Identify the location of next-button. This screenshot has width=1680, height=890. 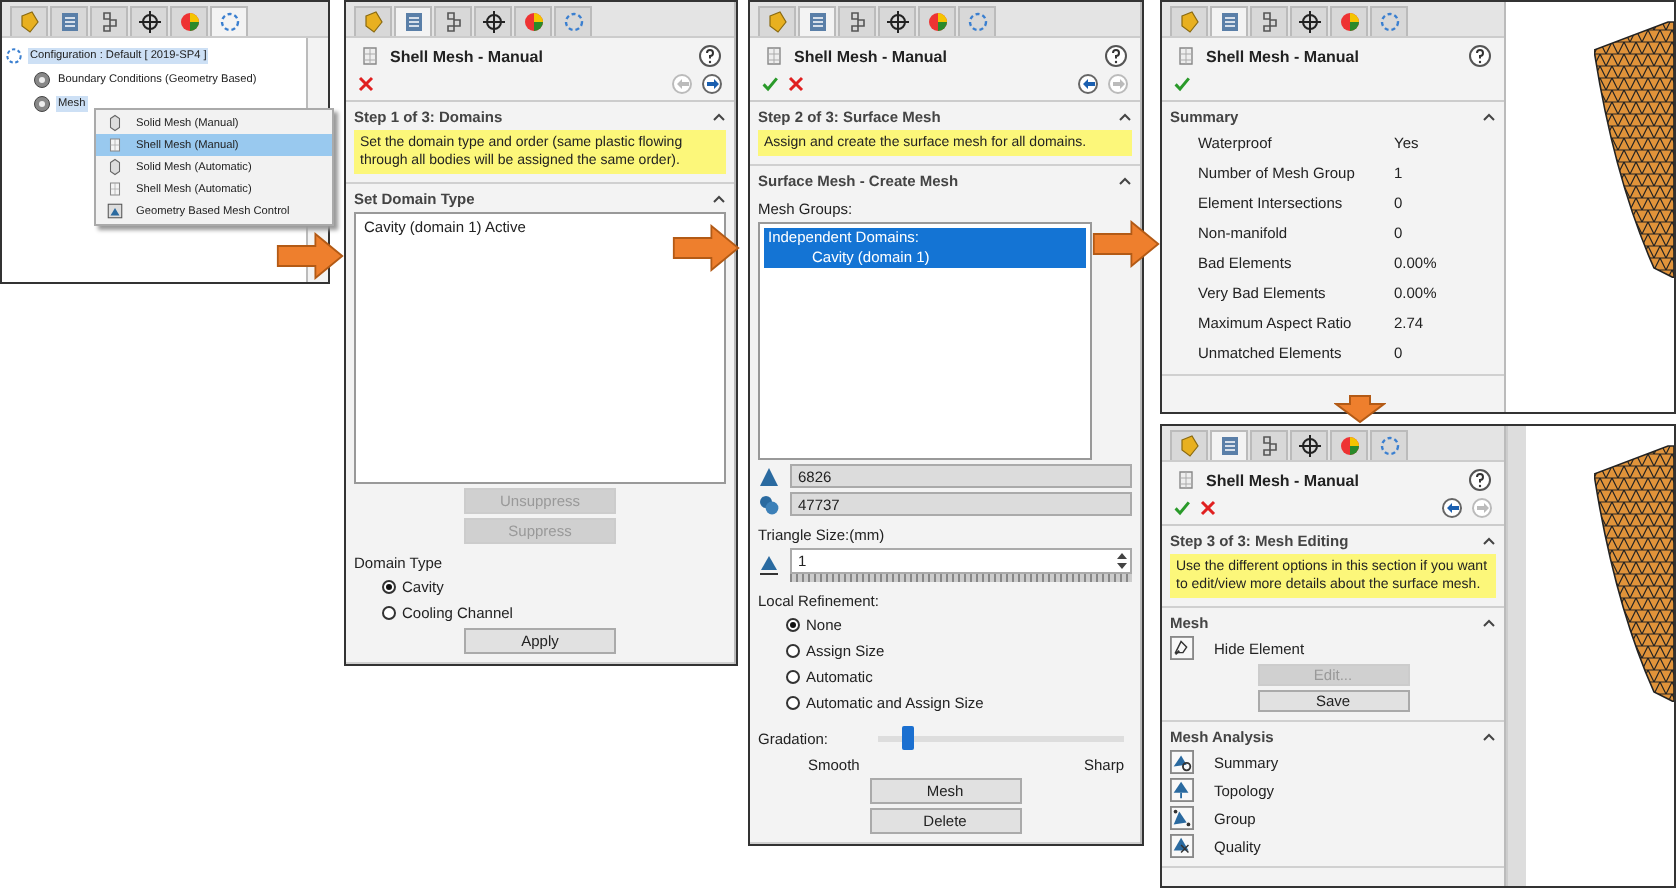
(712, 83).